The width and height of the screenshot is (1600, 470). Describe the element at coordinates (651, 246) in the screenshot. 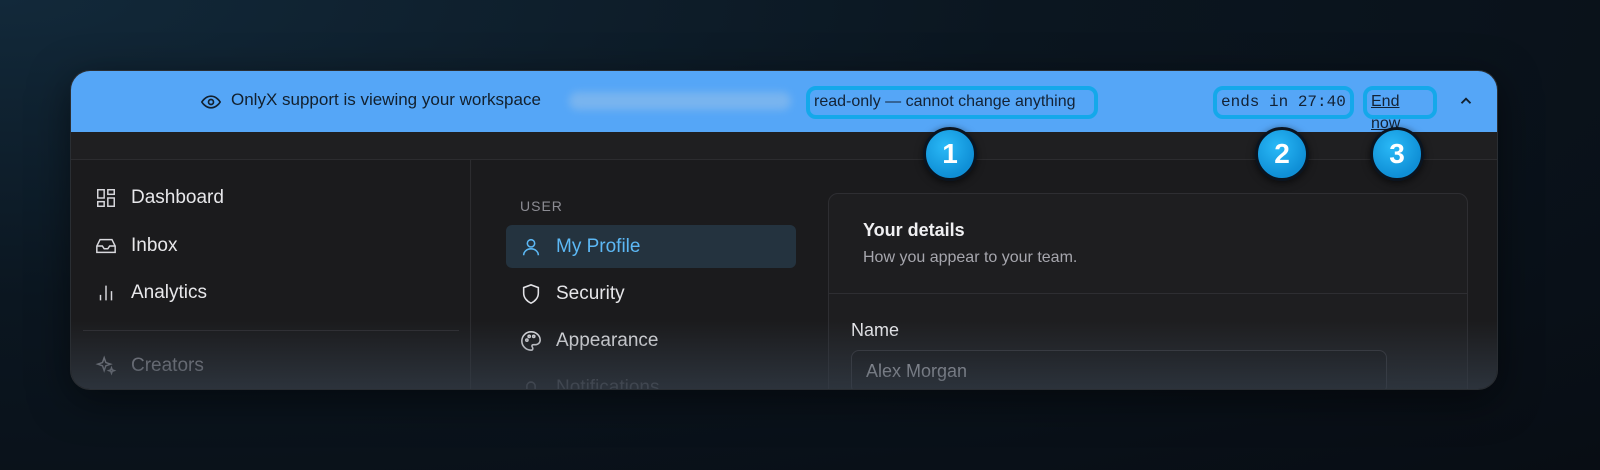

I see `settings-nav-my-profile: My Profile` at that location.